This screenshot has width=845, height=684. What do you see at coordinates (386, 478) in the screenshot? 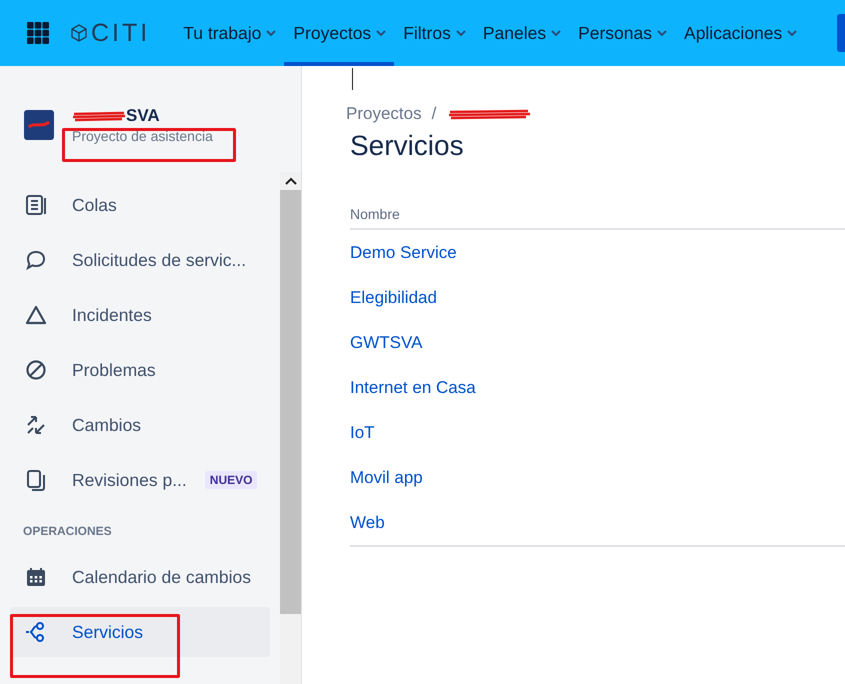
I see `service-link: Movil app` at bounding box center [386, 478].